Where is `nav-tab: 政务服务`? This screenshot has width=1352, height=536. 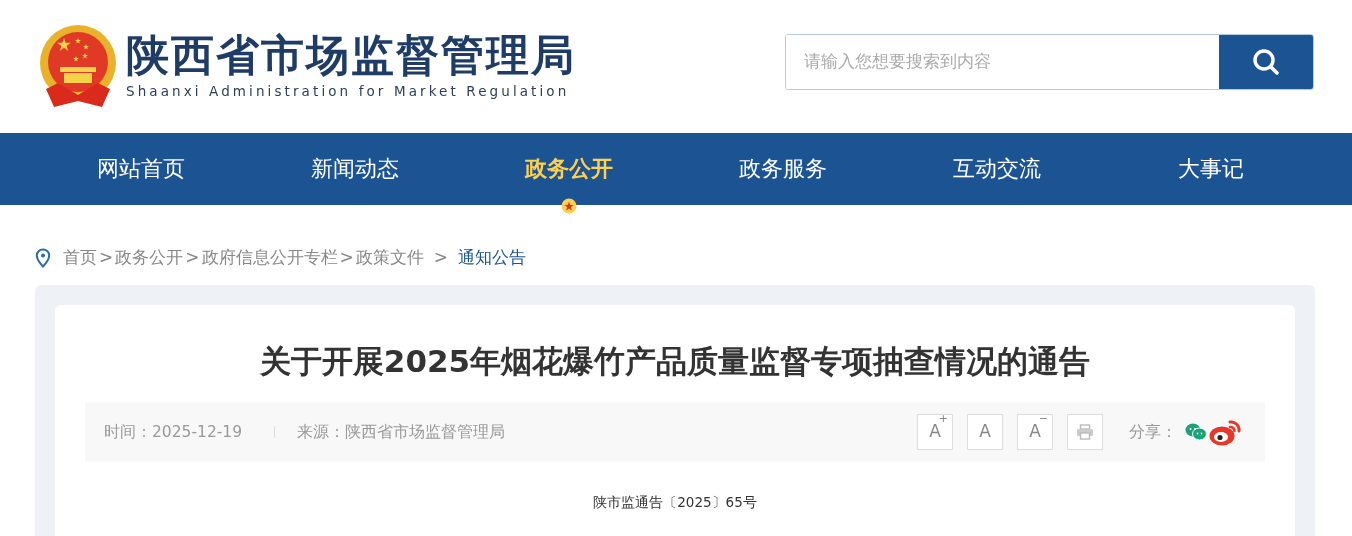 nav-tab: 政务服务 is located at coordinates (783, 169).